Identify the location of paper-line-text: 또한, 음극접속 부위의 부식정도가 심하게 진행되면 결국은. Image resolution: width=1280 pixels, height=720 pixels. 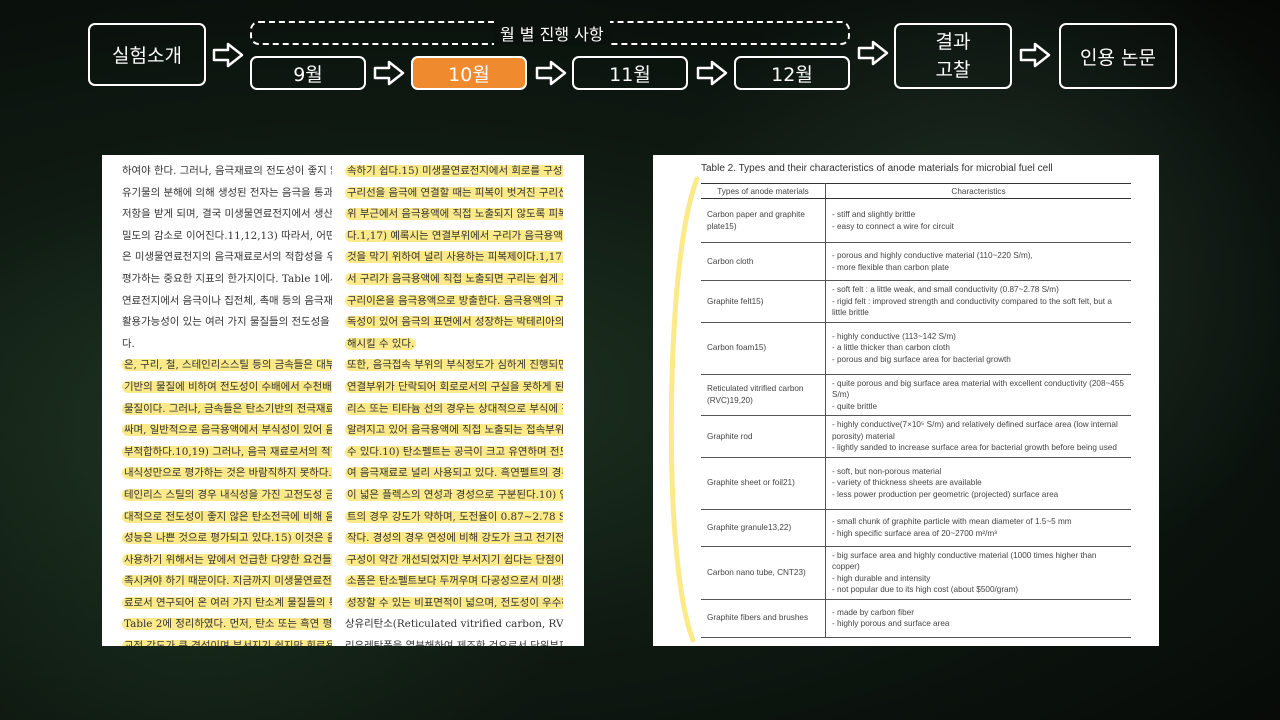
(454, 365).